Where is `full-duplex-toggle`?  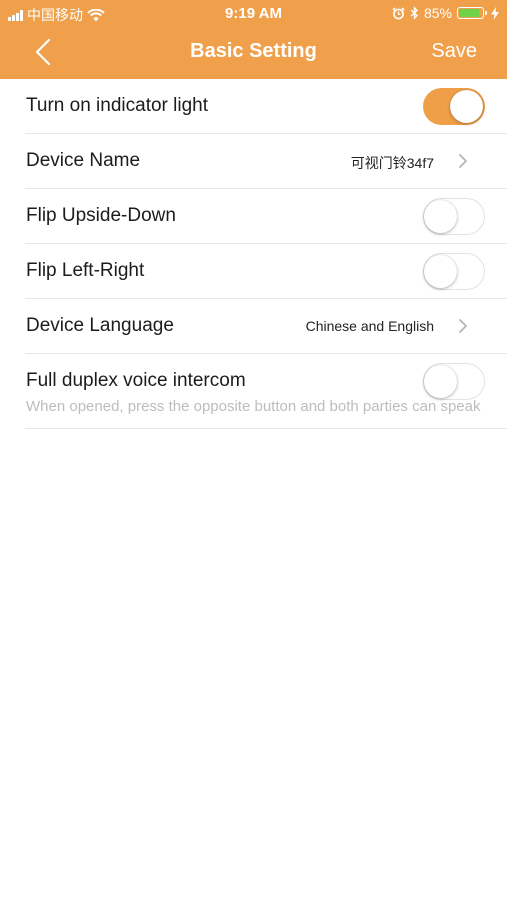 full-duplex-toggle is located at coordinates (454, 381).